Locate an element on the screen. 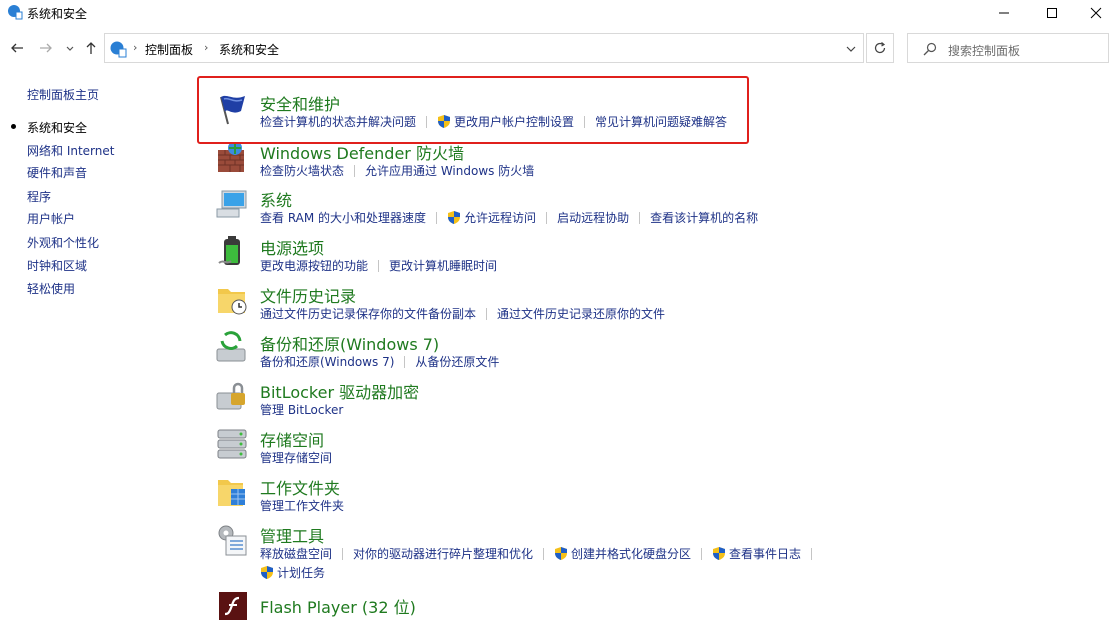 Image resolution: width=1116 pixels, height=626 pixels. work-folders-icon is located at coordinates (231, 493).